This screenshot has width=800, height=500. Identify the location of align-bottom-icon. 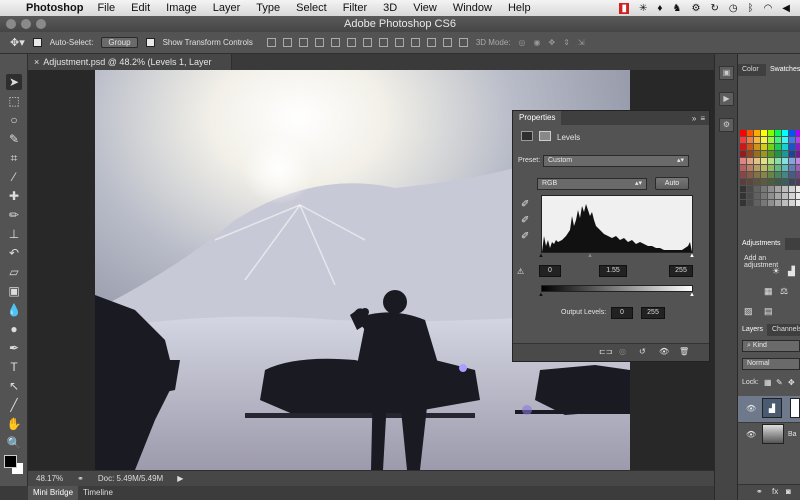
(303, 42).